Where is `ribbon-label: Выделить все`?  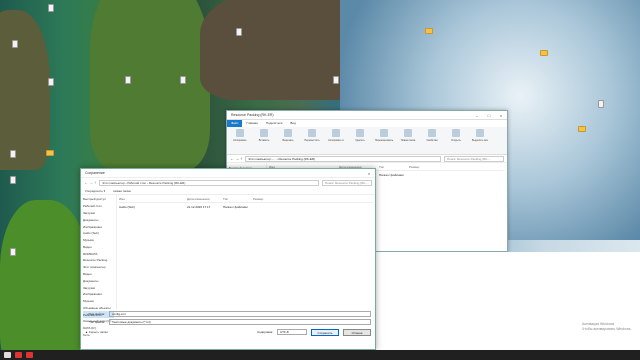
ribbon-label: Выделить все is located at coordinates (480, 140).